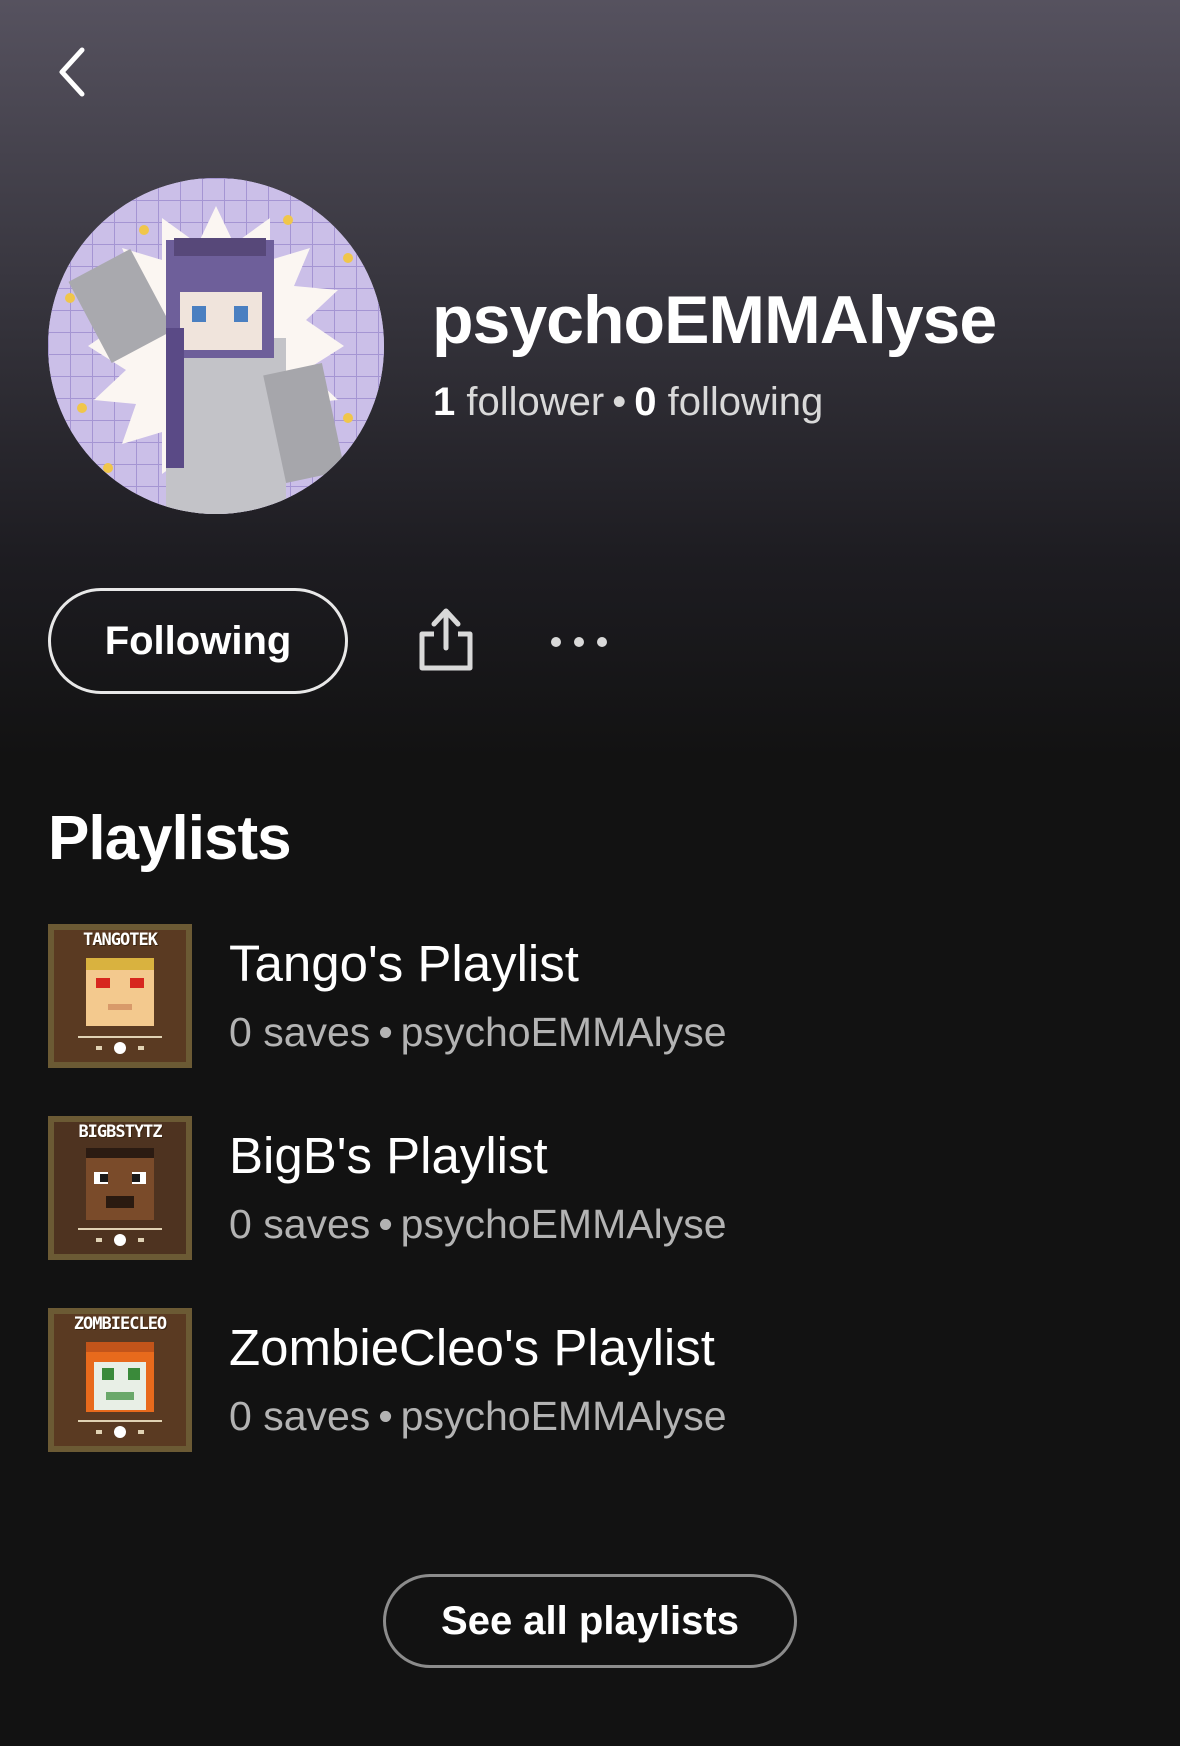 This screenshot has width=1180, height=1746. Describe the element at coordinates (535, 402) in the screenshot. I see `followers-label: follower` at that location.